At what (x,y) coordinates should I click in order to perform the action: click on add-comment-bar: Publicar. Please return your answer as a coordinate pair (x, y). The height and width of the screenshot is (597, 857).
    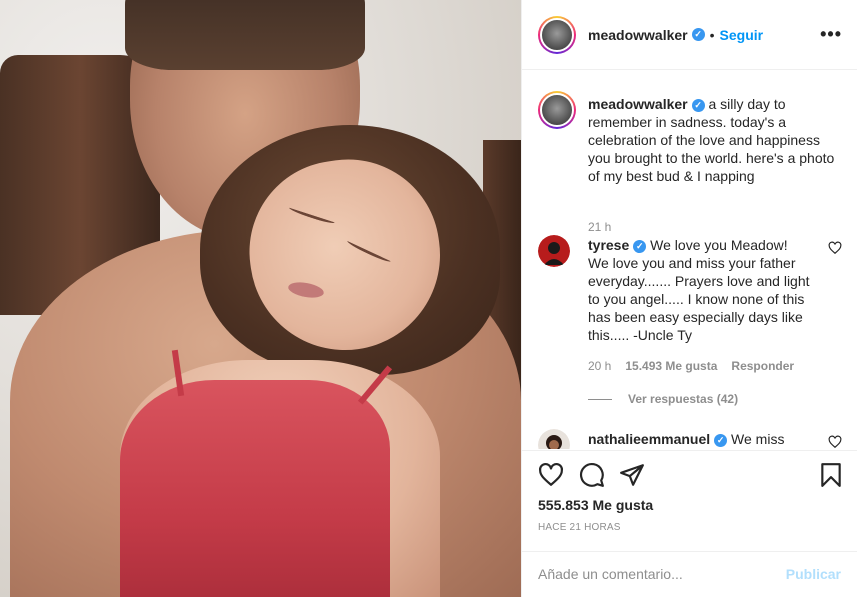
    Looking at the image, I should click on (689, 574).